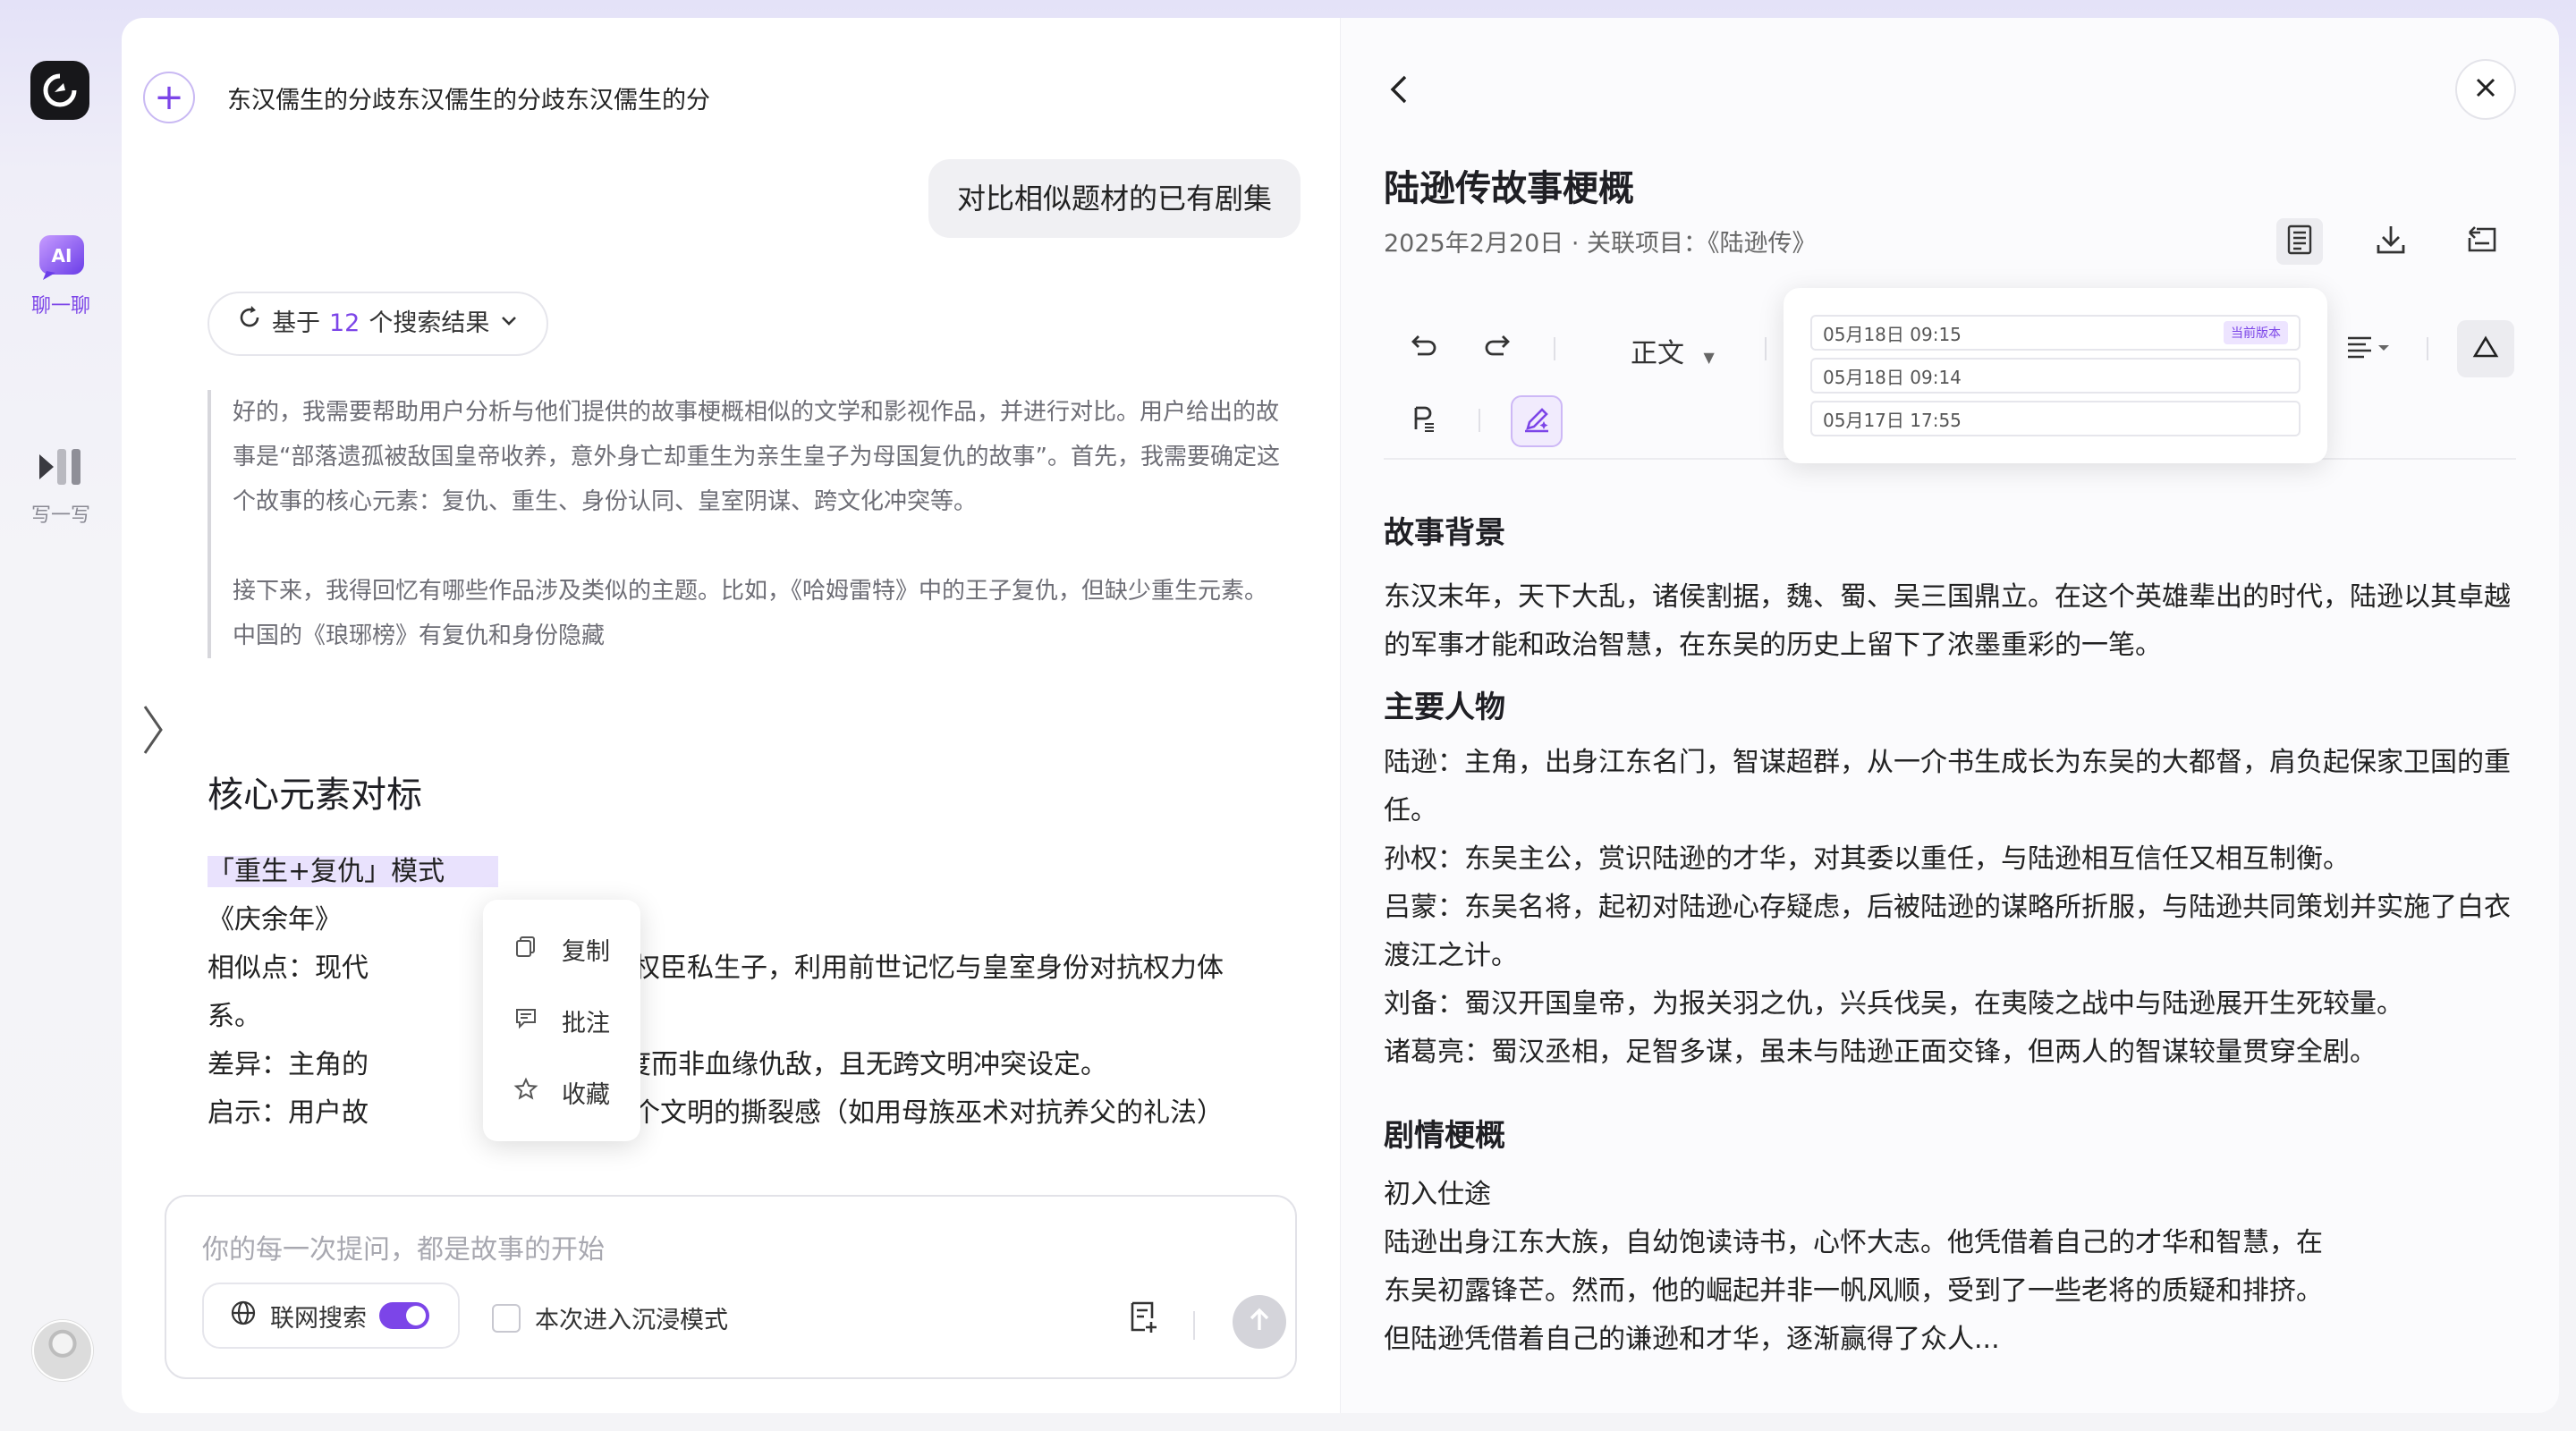 This screenshot has width=2576, height=1431. Describe the element at coordinates (525, 1093) in the screenshot. I see `star-icon` at that location.